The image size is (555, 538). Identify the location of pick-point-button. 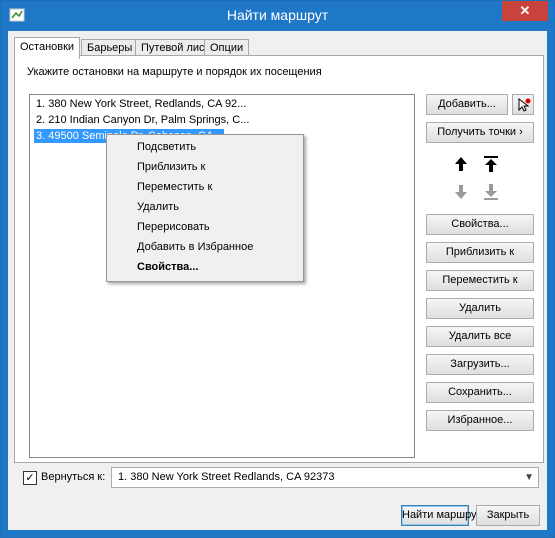
(523, 104).